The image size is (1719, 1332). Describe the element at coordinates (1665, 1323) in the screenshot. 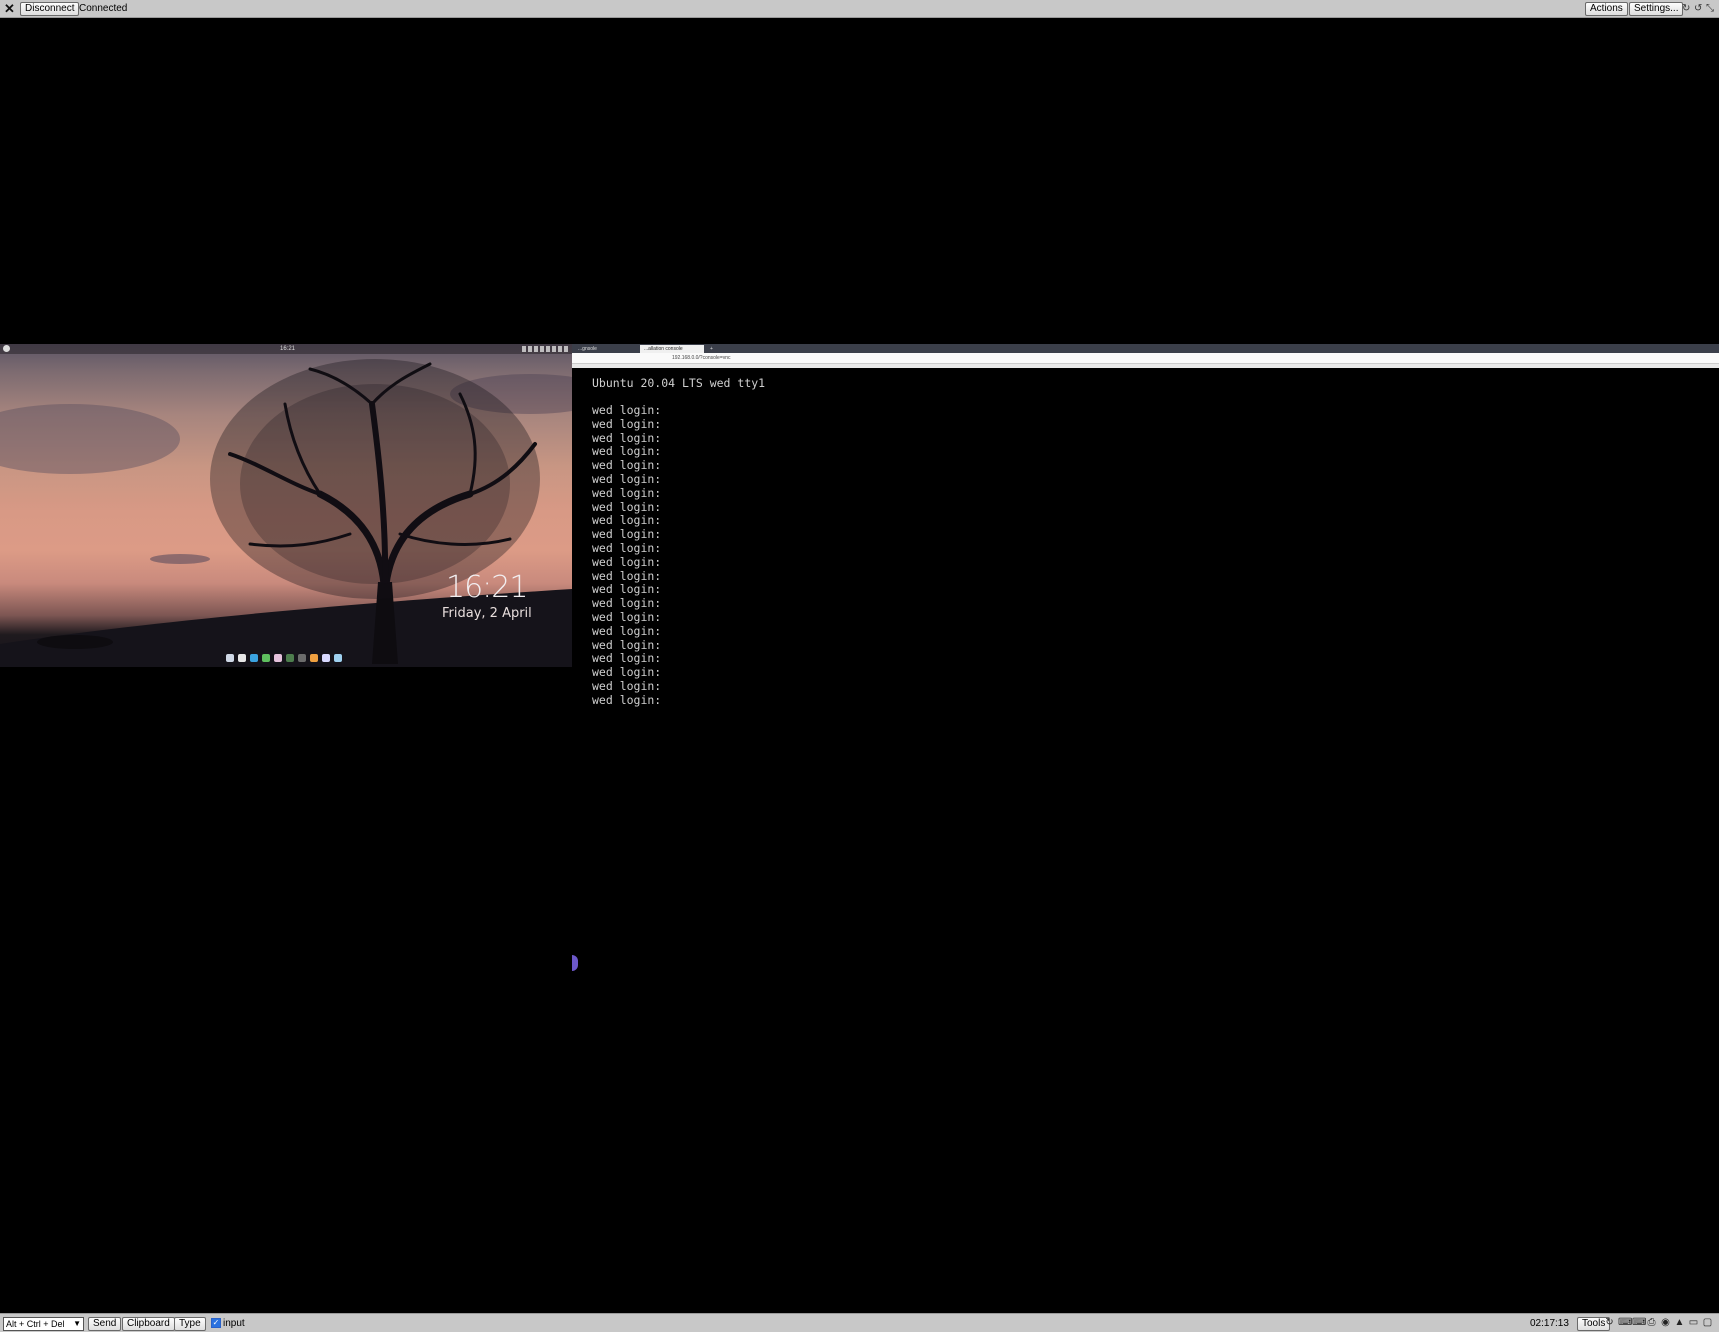

I see `camera-icon: ◉` at that location.